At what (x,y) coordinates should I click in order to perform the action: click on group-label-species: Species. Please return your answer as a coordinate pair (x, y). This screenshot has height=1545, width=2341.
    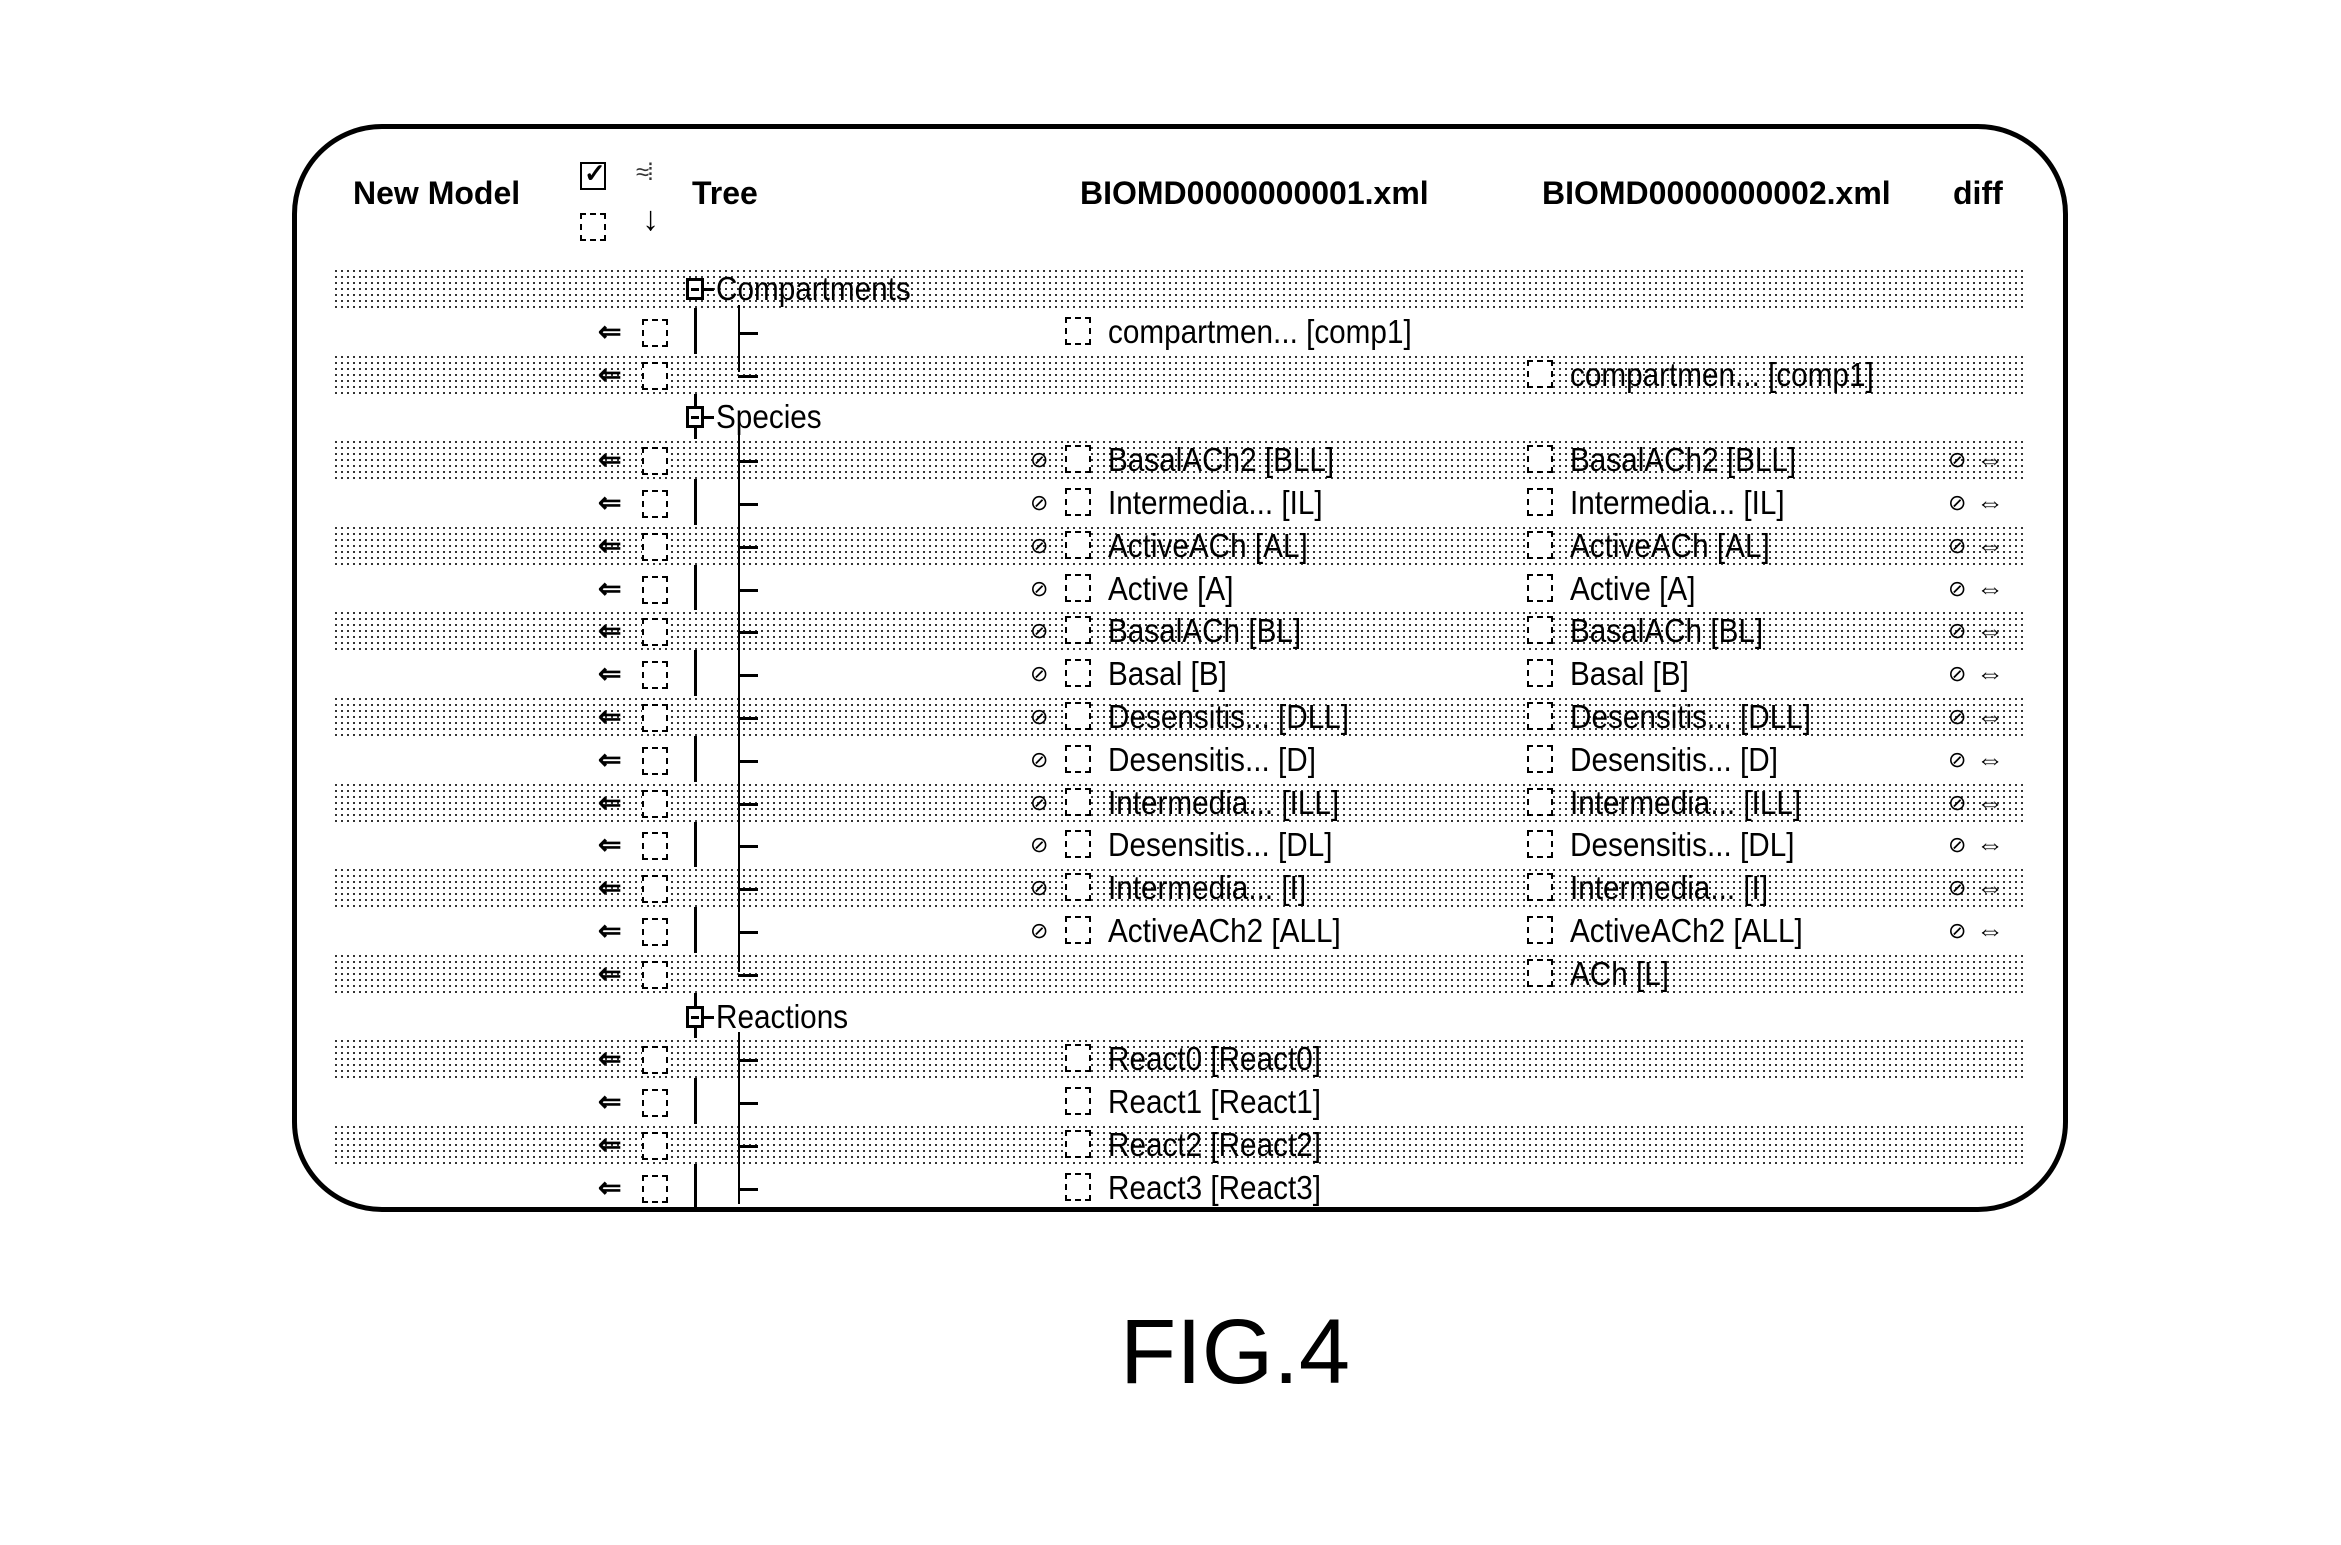
    Looking at the image, I should click on (769, 417).